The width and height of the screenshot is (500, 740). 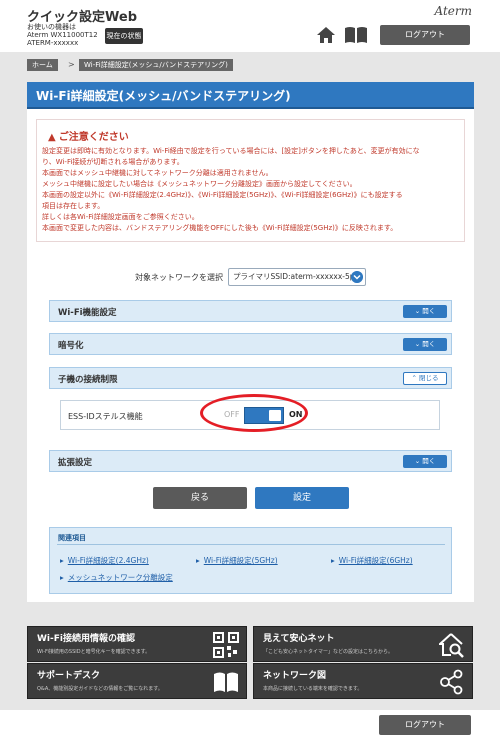 What do you see at coordinates (157, 173) in the screenshot?
I see `notice-line: 本画面ではメッシュ中継機に対してネットワーク分離は適用されません。` at bounding box center [157, 173].